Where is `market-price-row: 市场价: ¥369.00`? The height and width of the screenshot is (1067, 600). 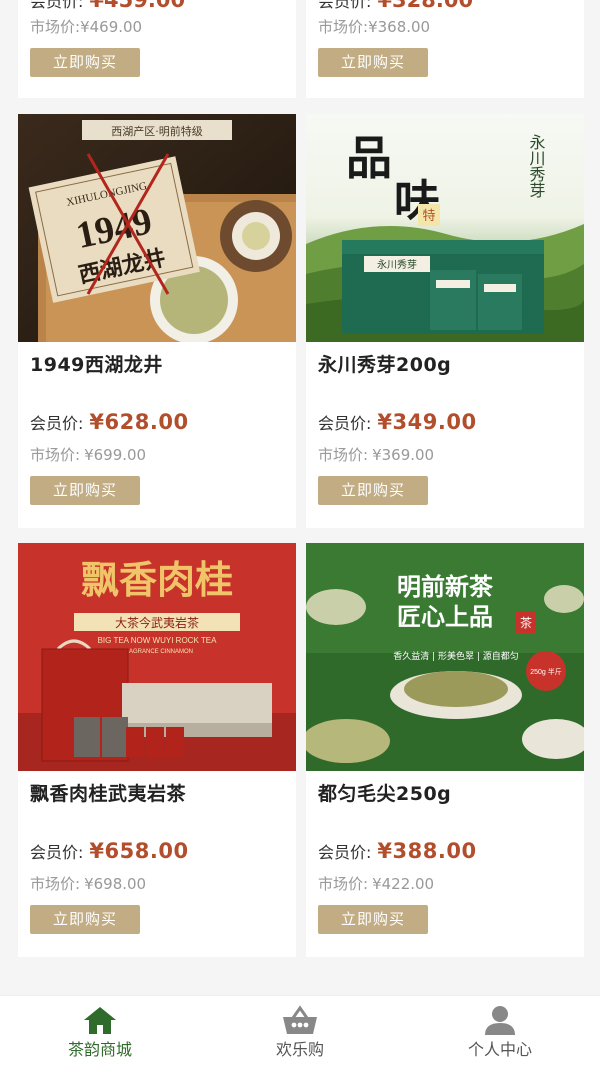 market-price-row: 市场价: ¥369.00 is located at coordinates (376, 454).